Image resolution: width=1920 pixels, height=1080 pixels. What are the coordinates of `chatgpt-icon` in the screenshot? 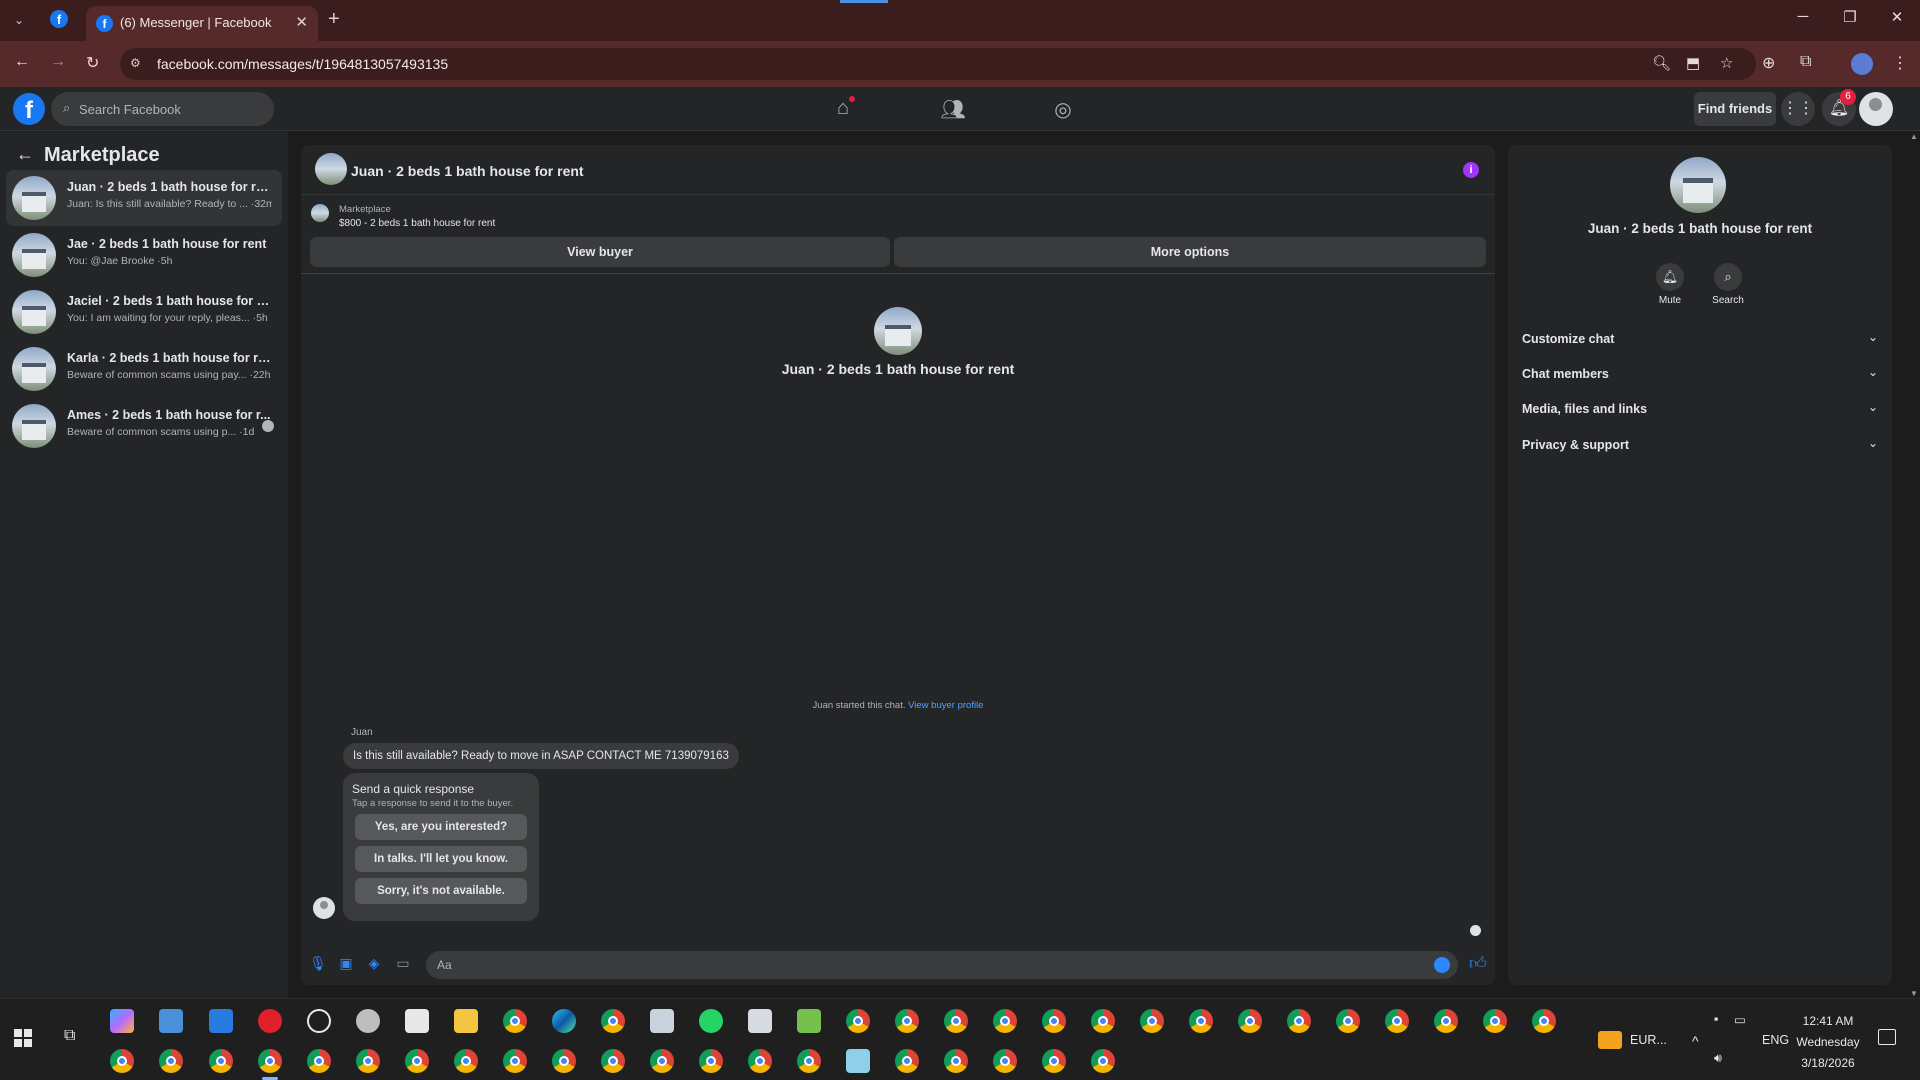 It's located at (319, 1021).